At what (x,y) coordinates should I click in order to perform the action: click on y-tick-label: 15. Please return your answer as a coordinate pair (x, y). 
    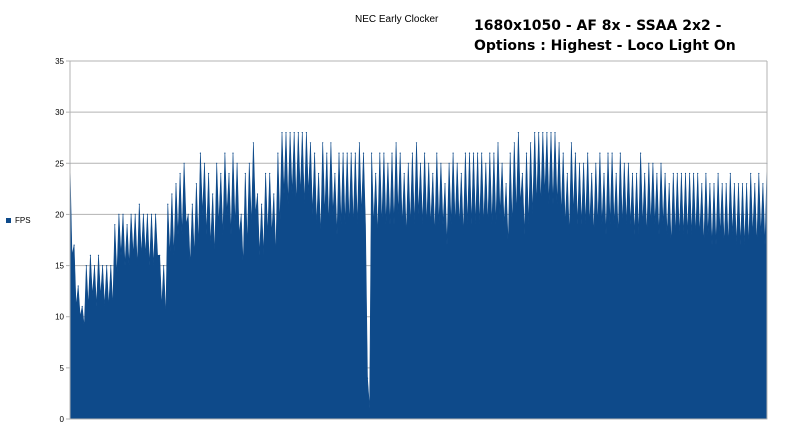
    Looking at the image, I should click on (59, 266).